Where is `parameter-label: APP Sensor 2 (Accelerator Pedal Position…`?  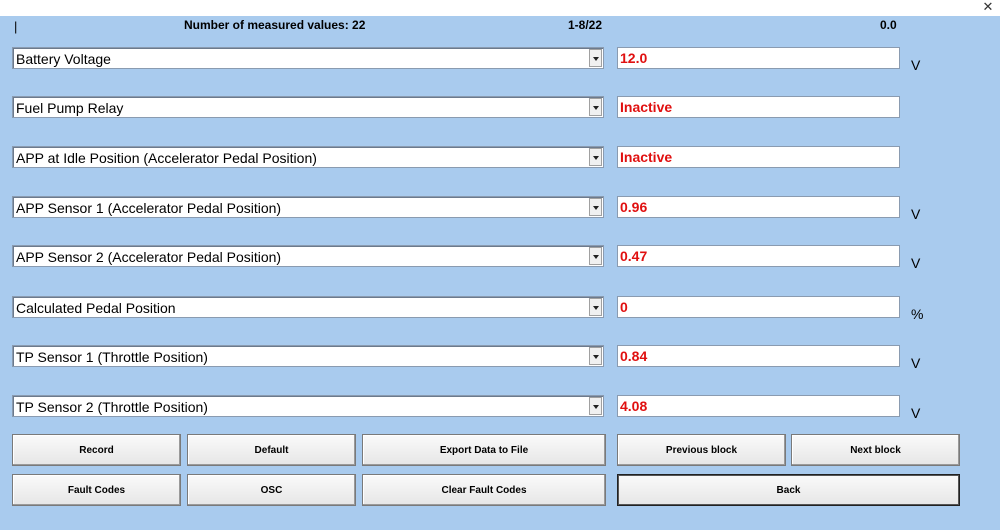 parameter-label: APP Sensor 2 (Accelerator Pedal Position… is located at coordinates (149, 257).